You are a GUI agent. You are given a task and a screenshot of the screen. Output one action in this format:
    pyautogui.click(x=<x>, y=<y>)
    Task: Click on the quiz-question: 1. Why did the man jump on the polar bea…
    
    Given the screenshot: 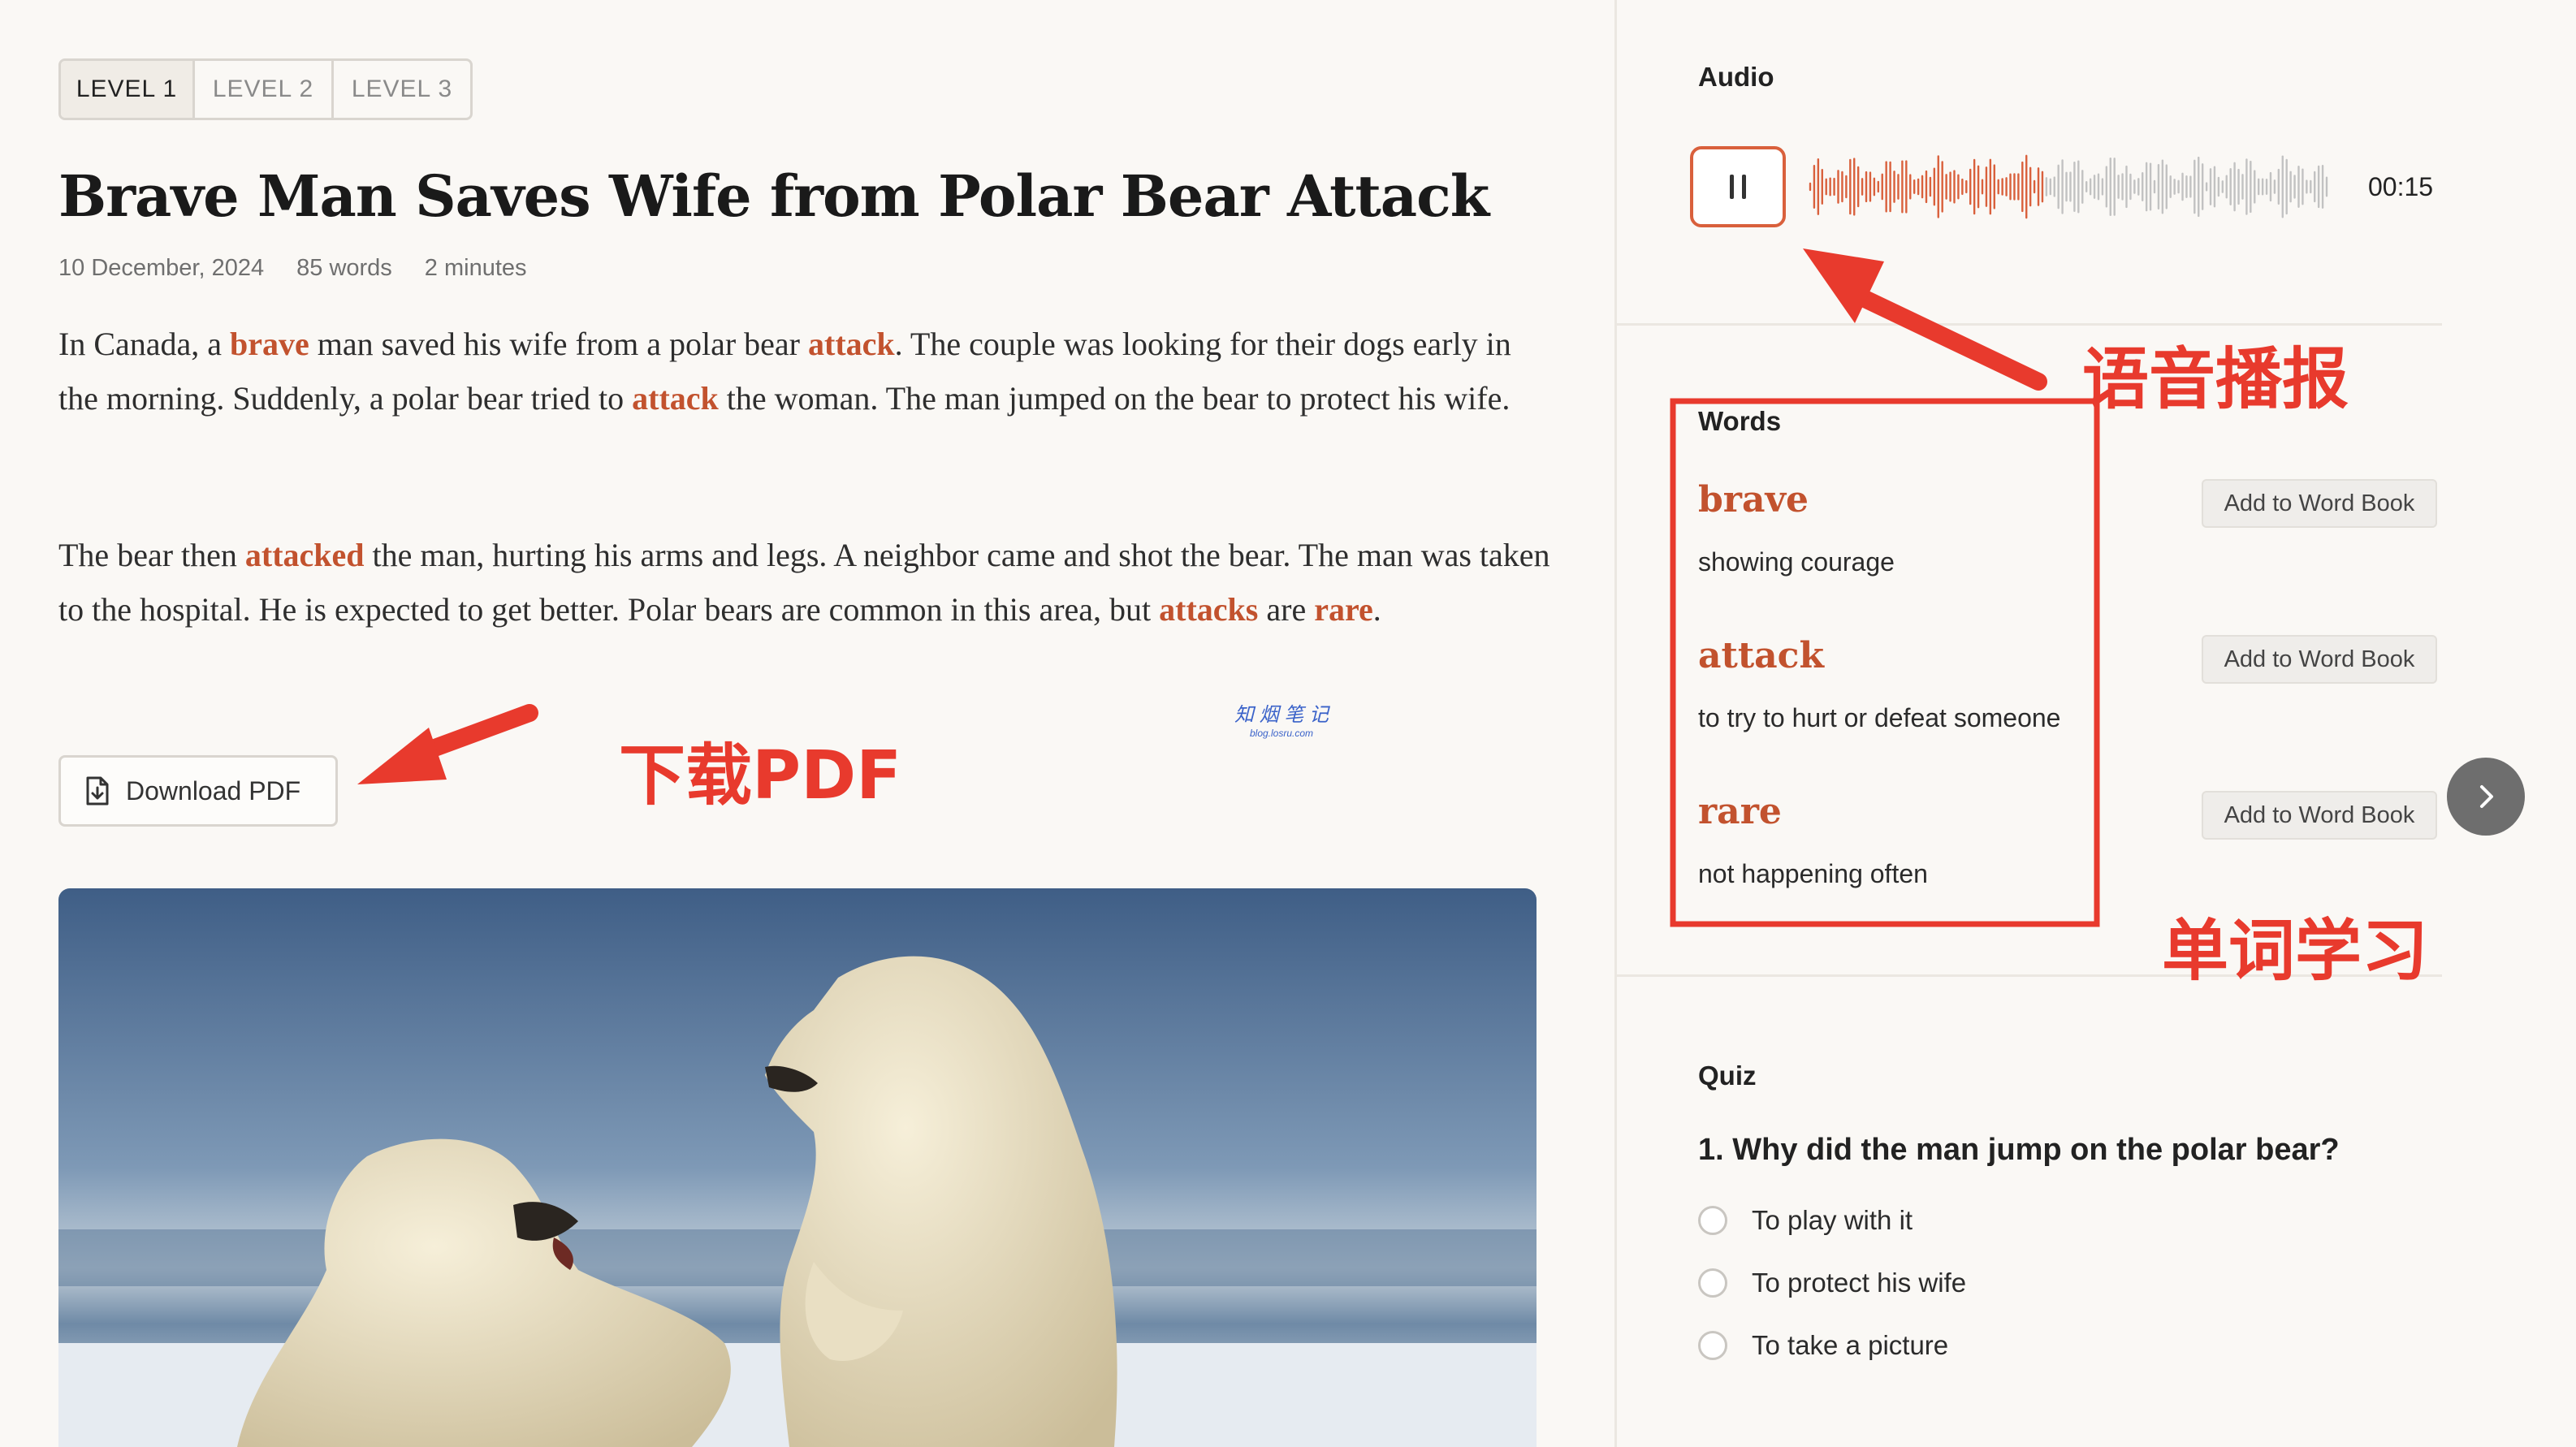 What is the action you would take?
    pyautogui.click(x=2019, y=1150)
    